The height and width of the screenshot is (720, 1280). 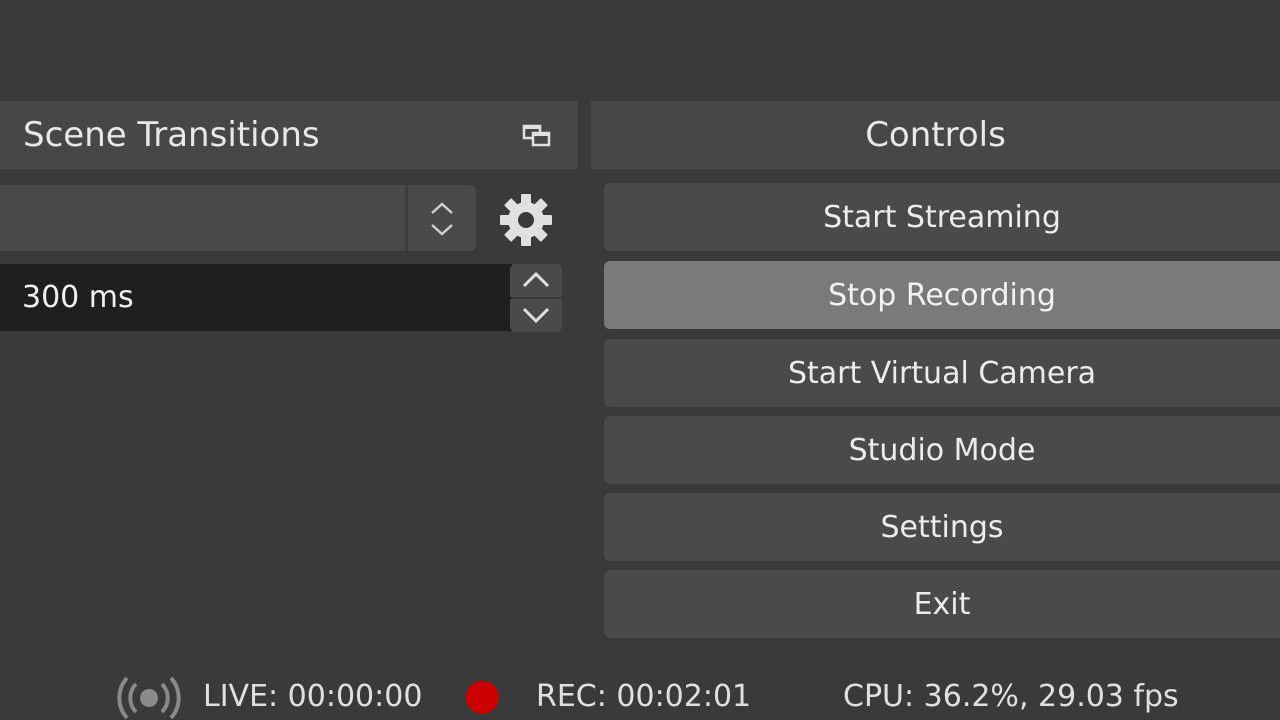 I want to click on scene-transitions-dock-header: Scene Transitions, so click(x=289, y=135).